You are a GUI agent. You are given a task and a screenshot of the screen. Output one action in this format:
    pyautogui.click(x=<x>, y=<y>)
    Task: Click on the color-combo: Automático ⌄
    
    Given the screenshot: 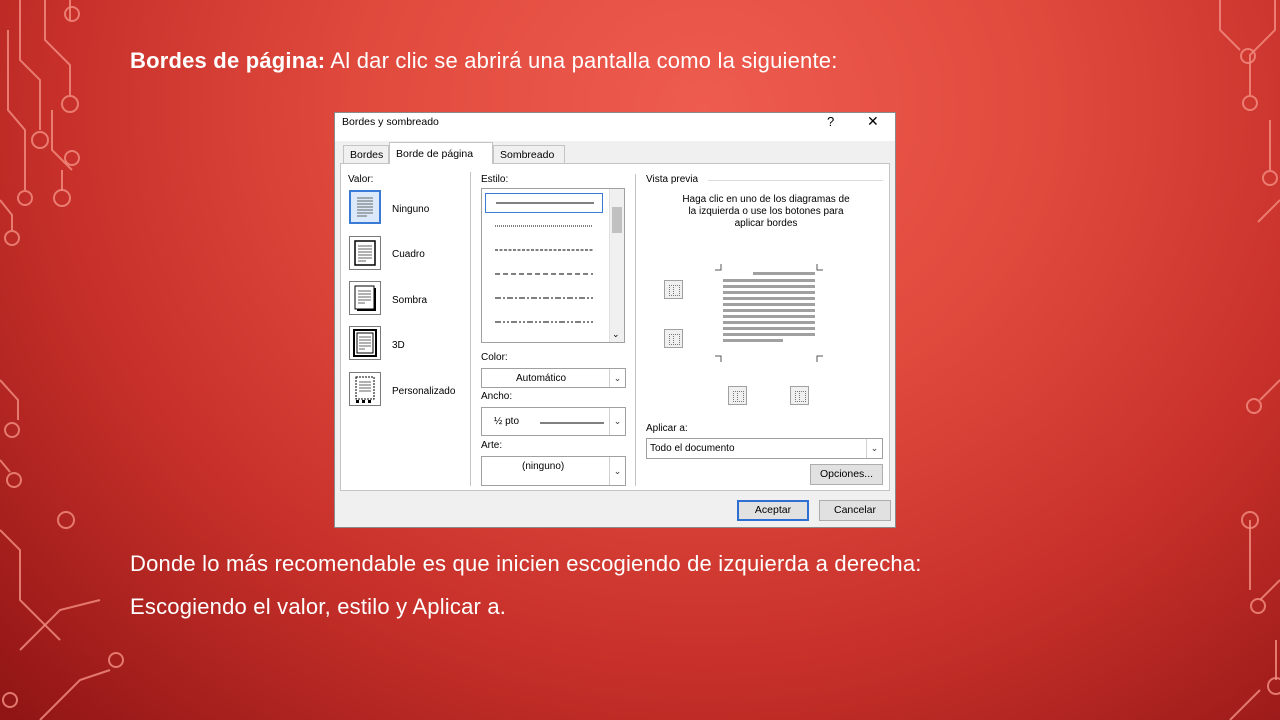 What is the action you would take?
    pyautogui.click(x=553, y=378)
    